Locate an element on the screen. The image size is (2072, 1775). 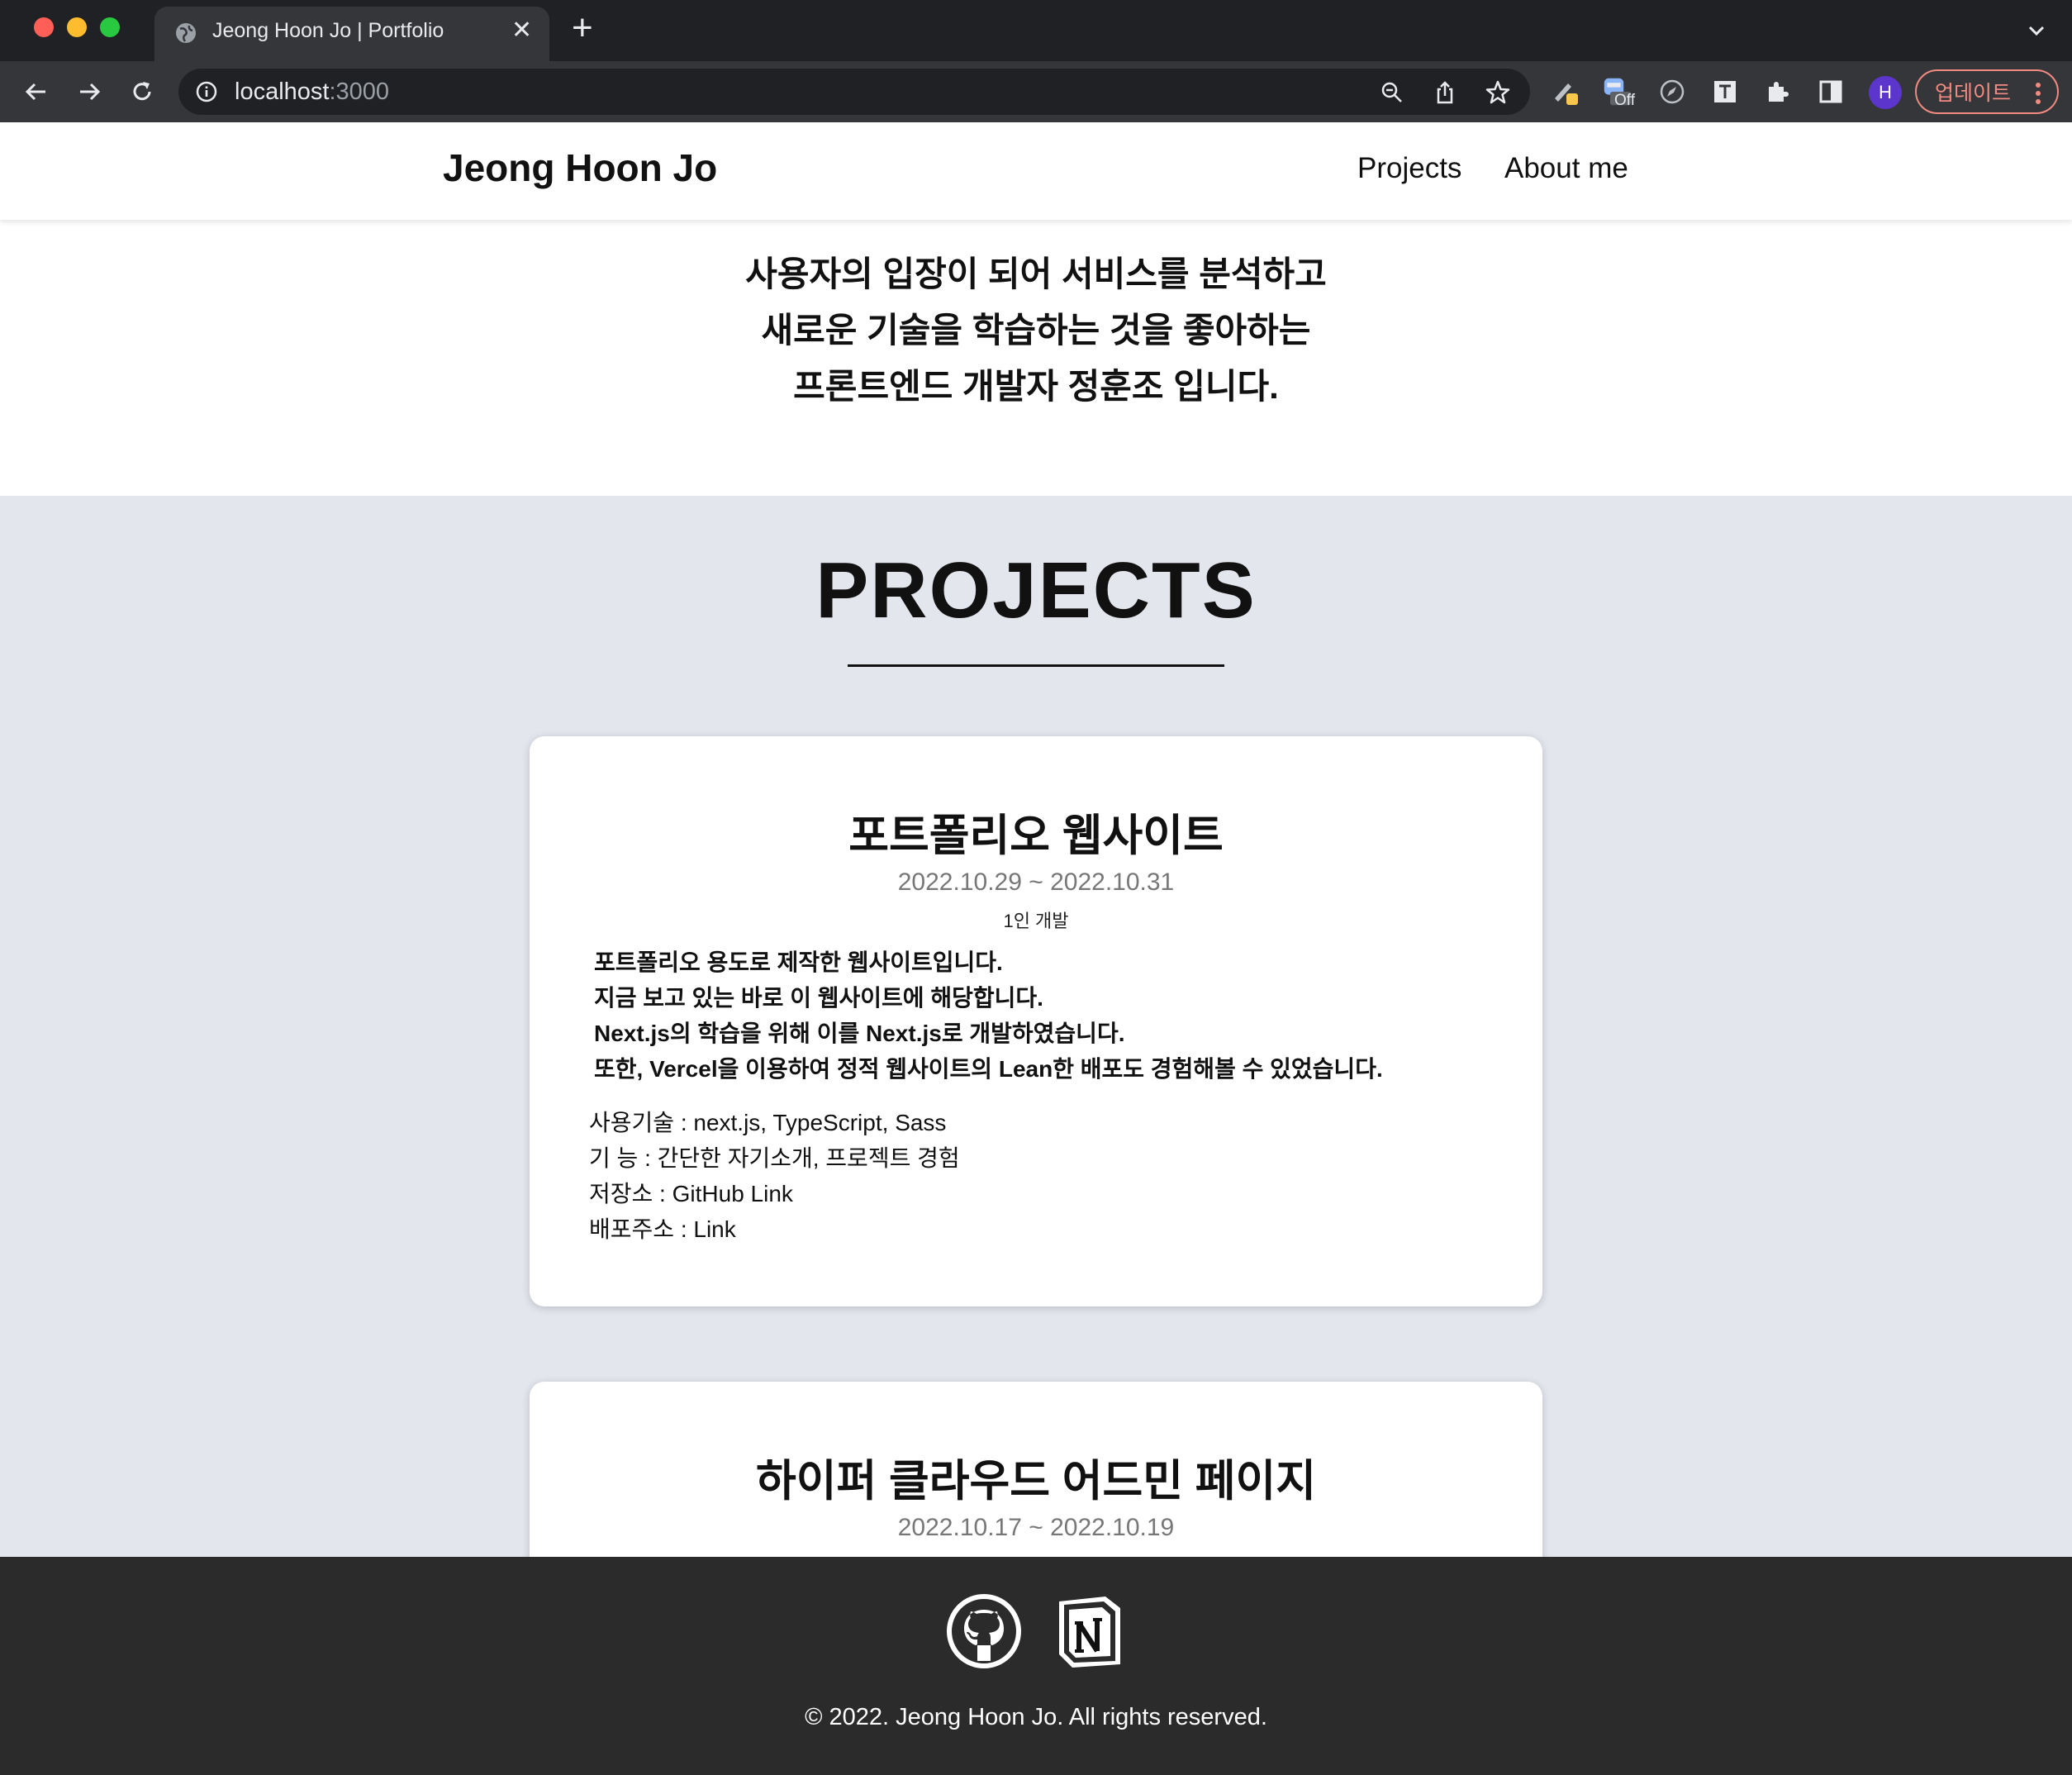
browser-tab-active: Jeong Hoon Jo | Portfolio ✕ is located at coordinates (351, 34).